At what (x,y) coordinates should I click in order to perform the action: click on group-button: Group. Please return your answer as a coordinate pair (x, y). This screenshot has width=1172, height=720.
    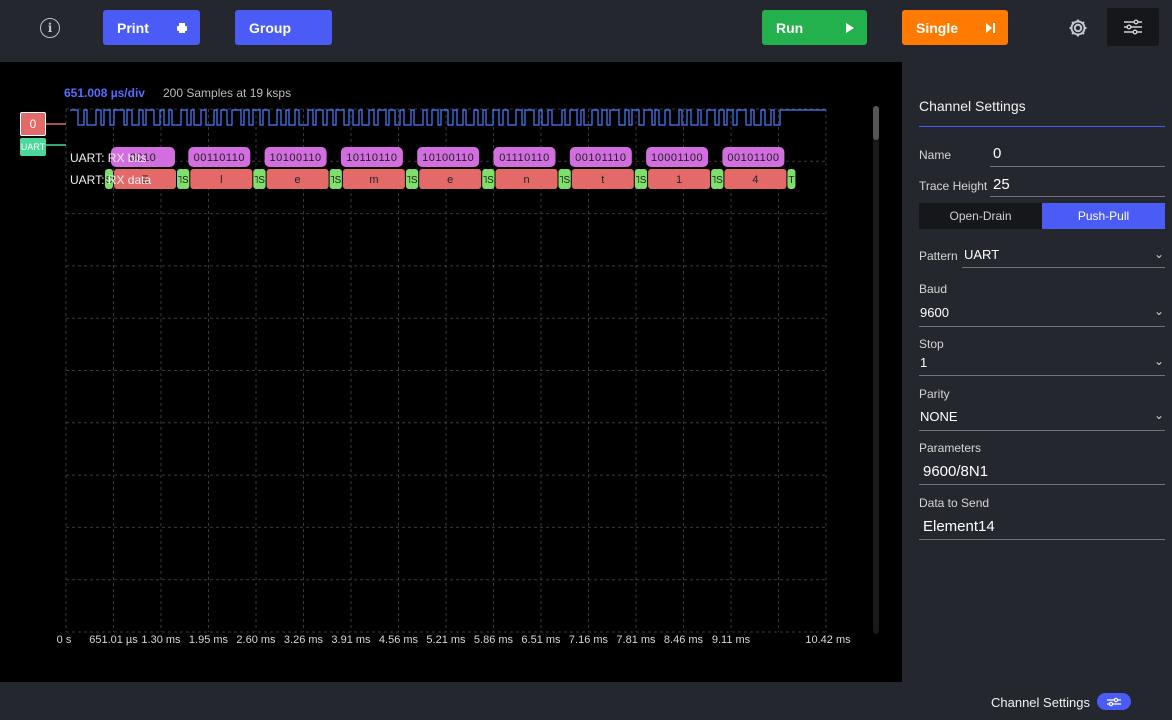
    Looking at the image, I should click on (283, 27).